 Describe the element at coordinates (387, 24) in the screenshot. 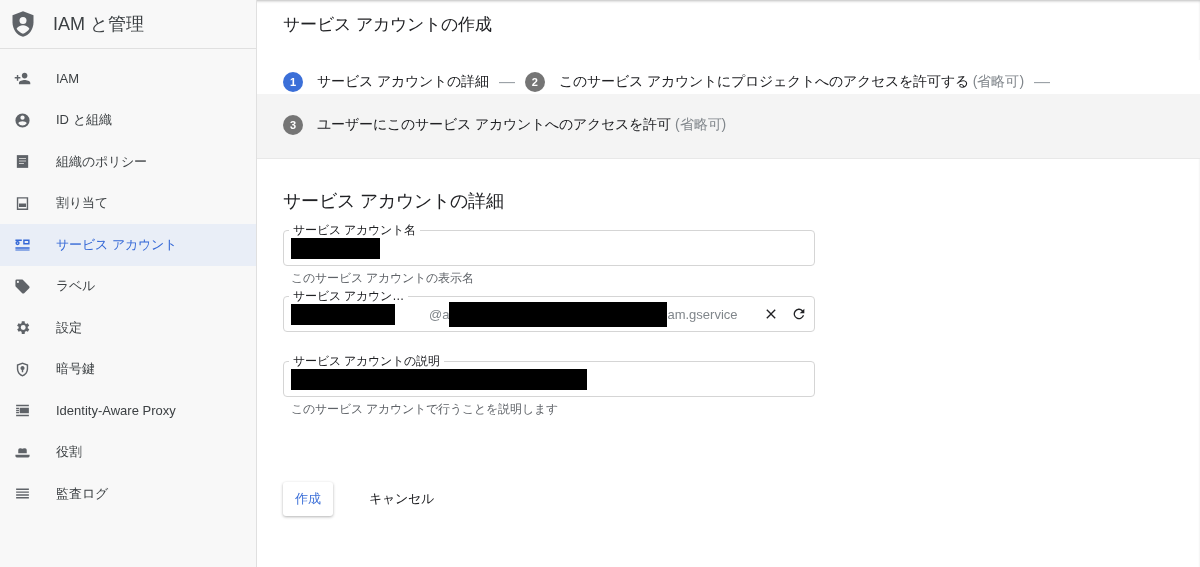

I see `page-title: サービス アカウントの作成` at that location.